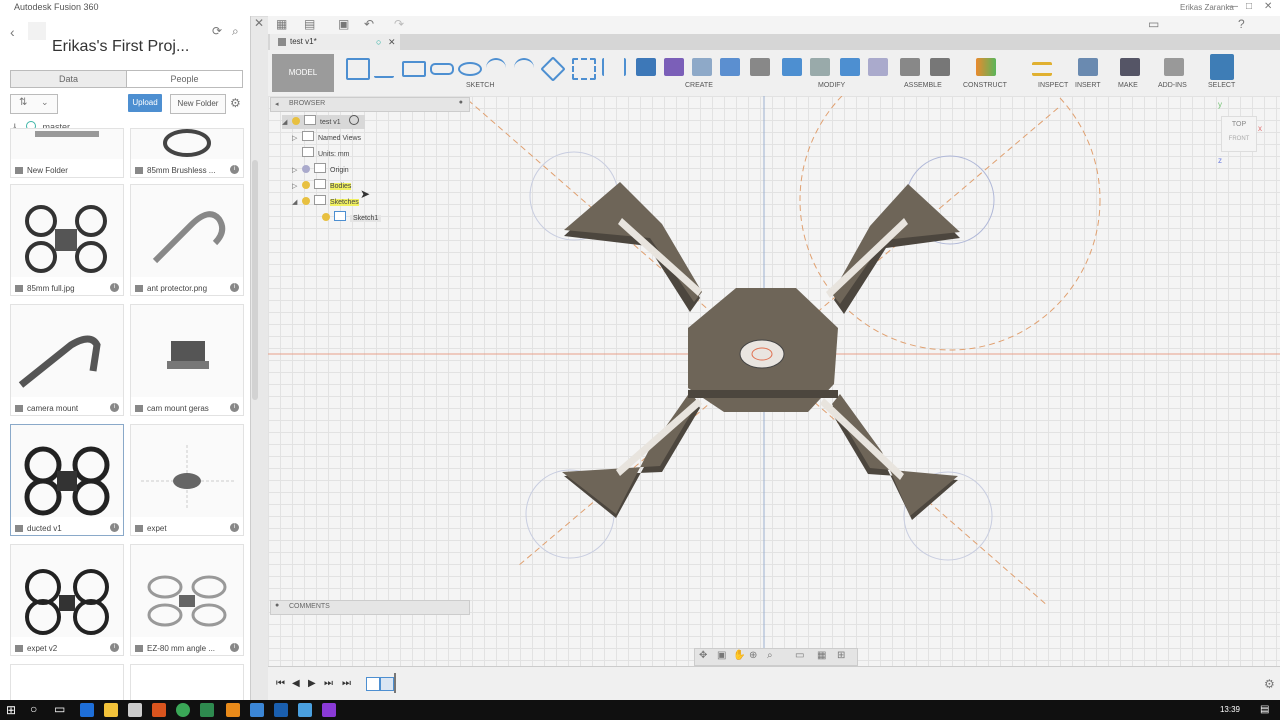 The image size is (1280, 720). What do you see at coordinates (145, 103) in the screenshot?
I see `upload-button: Upload` at bounding box center [145, 103].